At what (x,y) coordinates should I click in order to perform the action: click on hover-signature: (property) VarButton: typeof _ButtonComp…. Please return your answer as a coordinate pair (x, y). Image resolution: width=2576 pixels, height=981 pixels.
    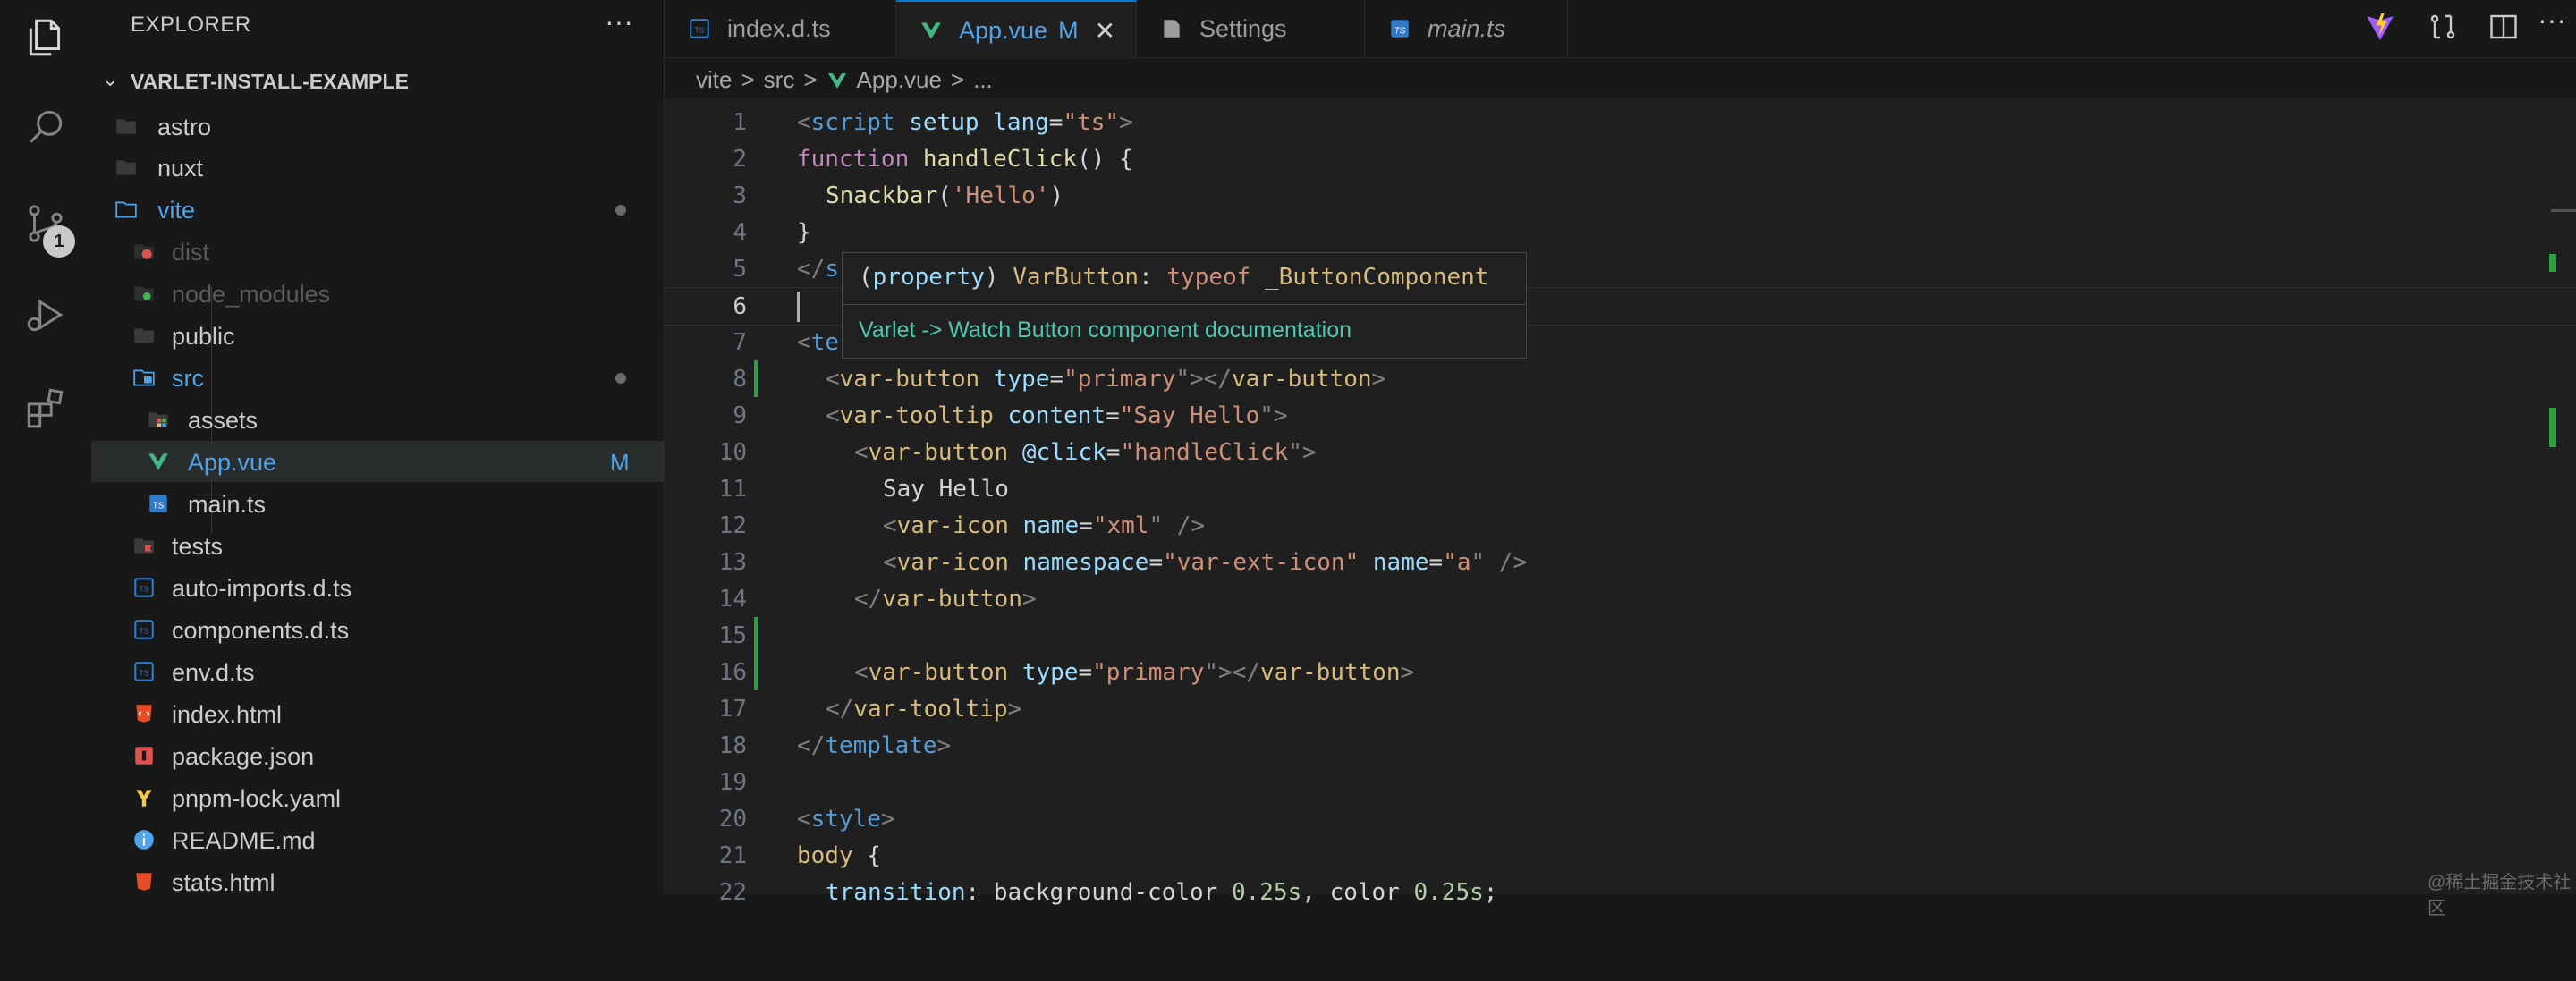
    Looking at the image, I should click on (1174, 277).